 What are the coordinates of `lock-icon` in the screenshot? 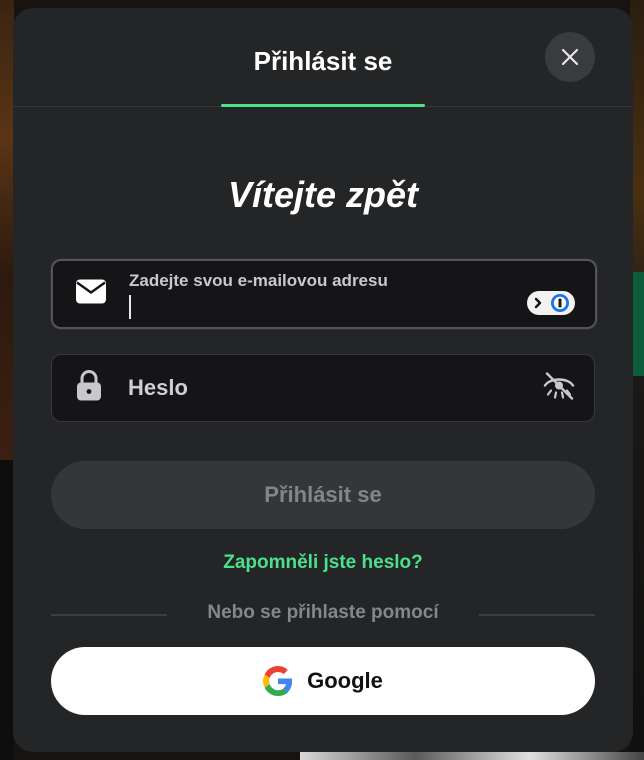 It's located at (89, 388).